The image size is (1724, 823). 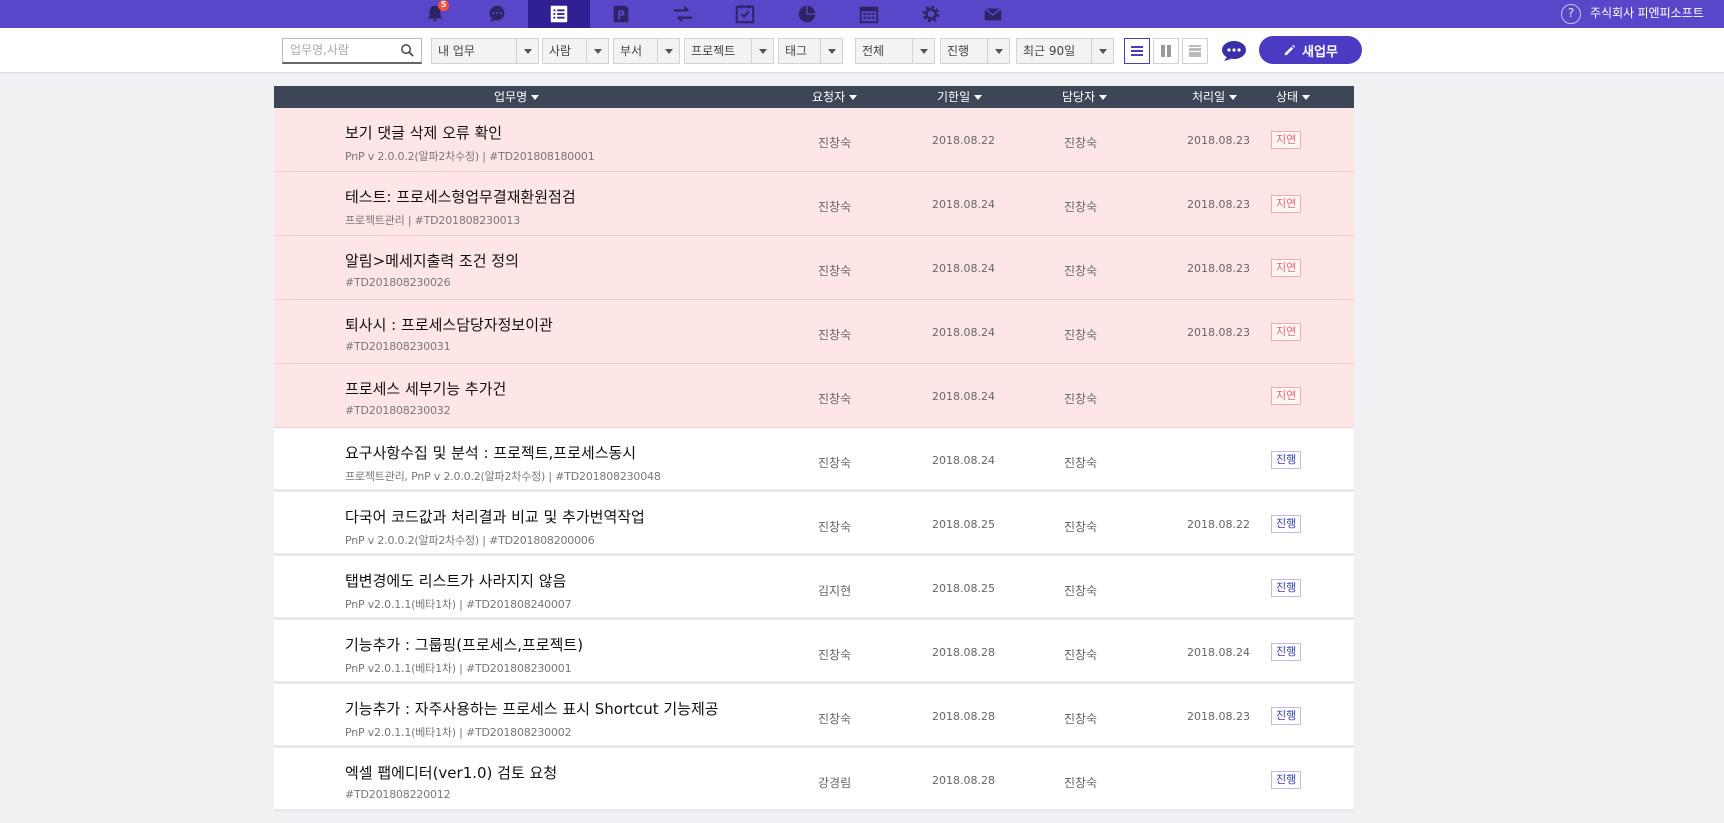 I want to click on calendar-view-button, so click(x=1195, y=51).